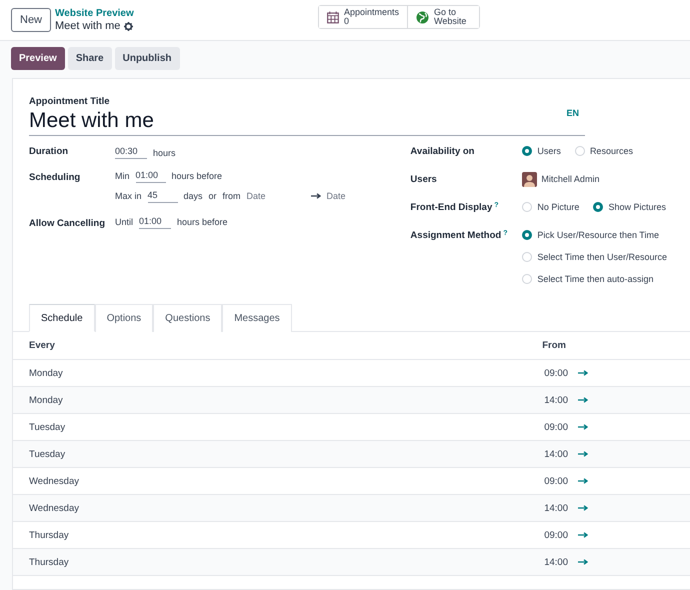  What do you see at coordinates (554, 345) in the screenshot?
I see `column-header: From` at bounding box center [554, 345].